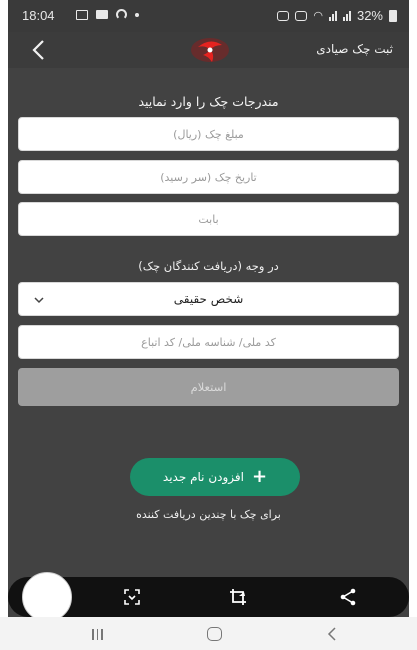 Image resolution: width=417 pixels, height=650 pixels. What do you see at coordinates (208, 266) in the screenshot?
I see `recipients-label: در وجه (دریافت کنندگان چک)` at bounding box center [208, 266].